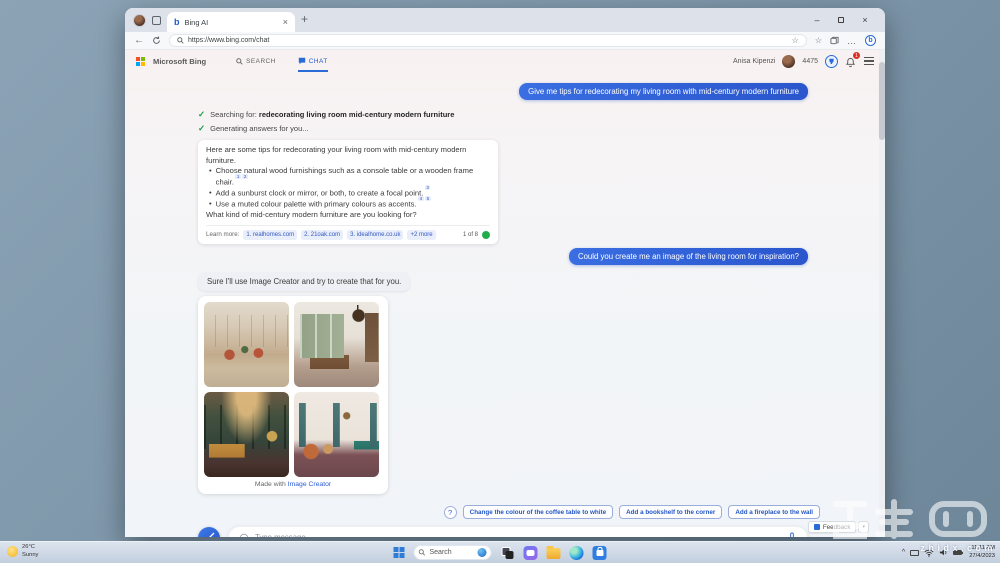 This screenshot has height=563, width=1000. What do you see at coordinates (239, 61) in the screenshot?
I see `search-icon` at bounding box center [239, 61].